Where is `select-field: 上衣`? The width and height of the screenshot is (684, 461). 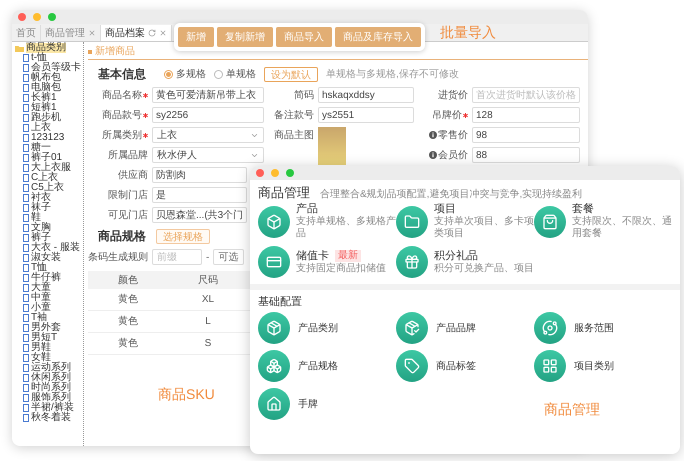
select-field: 上衣 is located at coordinates (208, 135).